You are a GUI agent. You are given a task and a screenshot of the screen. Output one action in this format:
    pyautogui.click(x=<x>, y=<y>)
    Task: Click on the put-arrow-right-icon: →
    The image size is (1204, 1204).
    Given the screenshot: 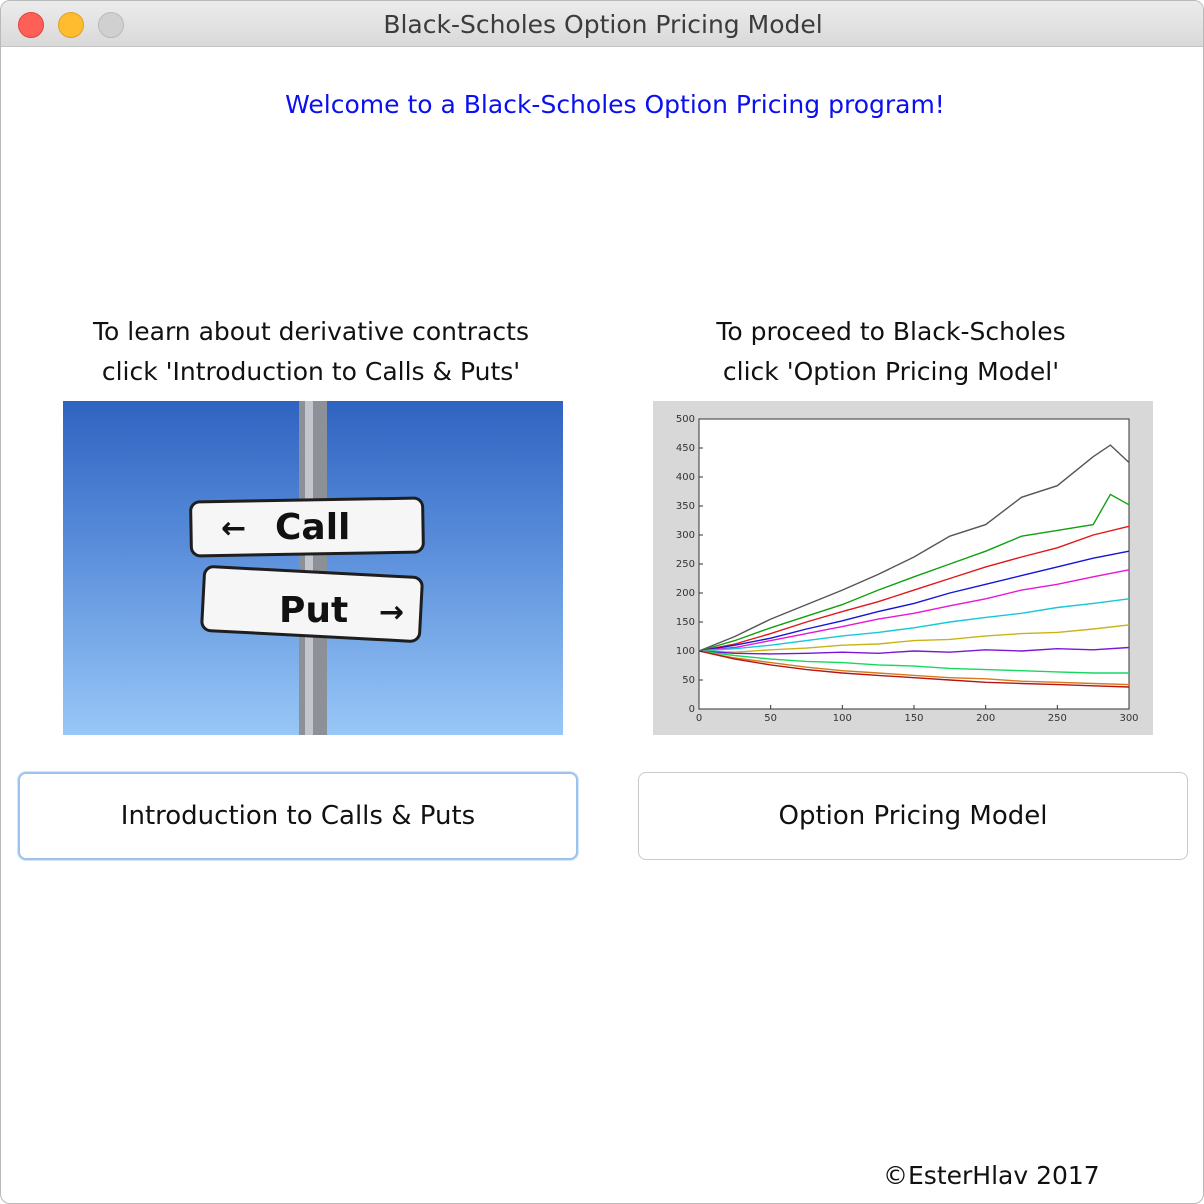 What is the action you would take?
    pyautogui.click(x=391, y=612)
    